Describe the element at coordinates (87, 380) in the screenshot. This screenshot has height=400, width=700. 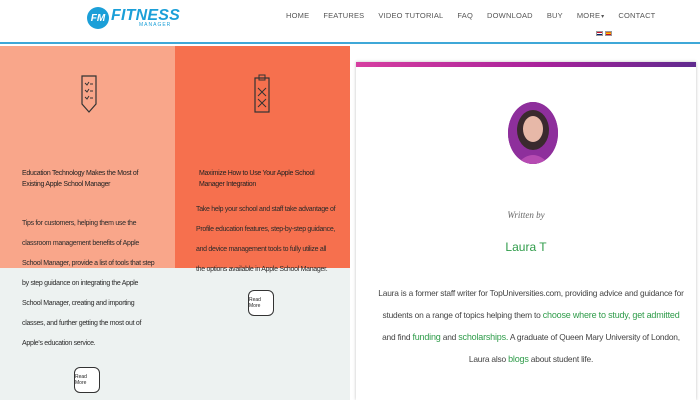
I see `read-more-button-education: Read More` at that location.